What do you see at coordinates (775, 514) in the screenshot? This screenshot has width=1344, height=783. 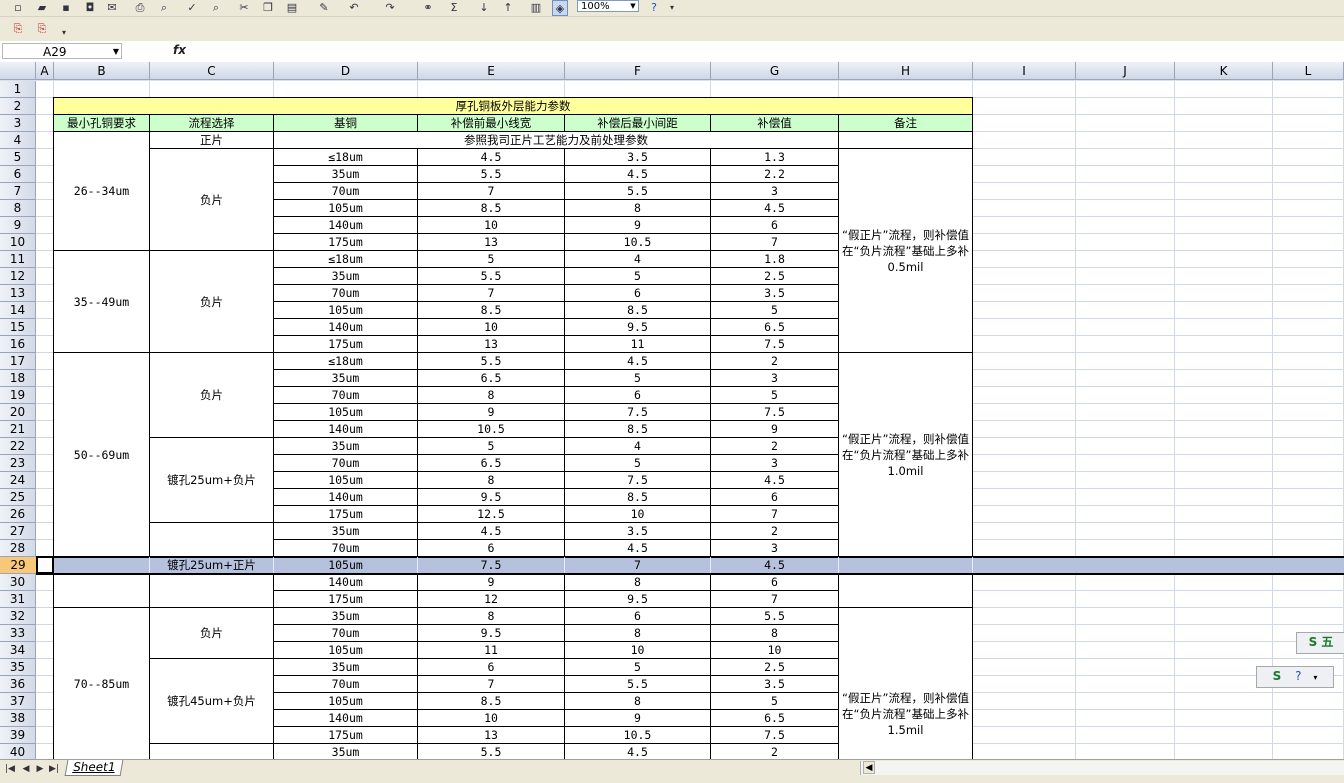 I see `comp-value-cell: 7` at bounding box center [775, 514].